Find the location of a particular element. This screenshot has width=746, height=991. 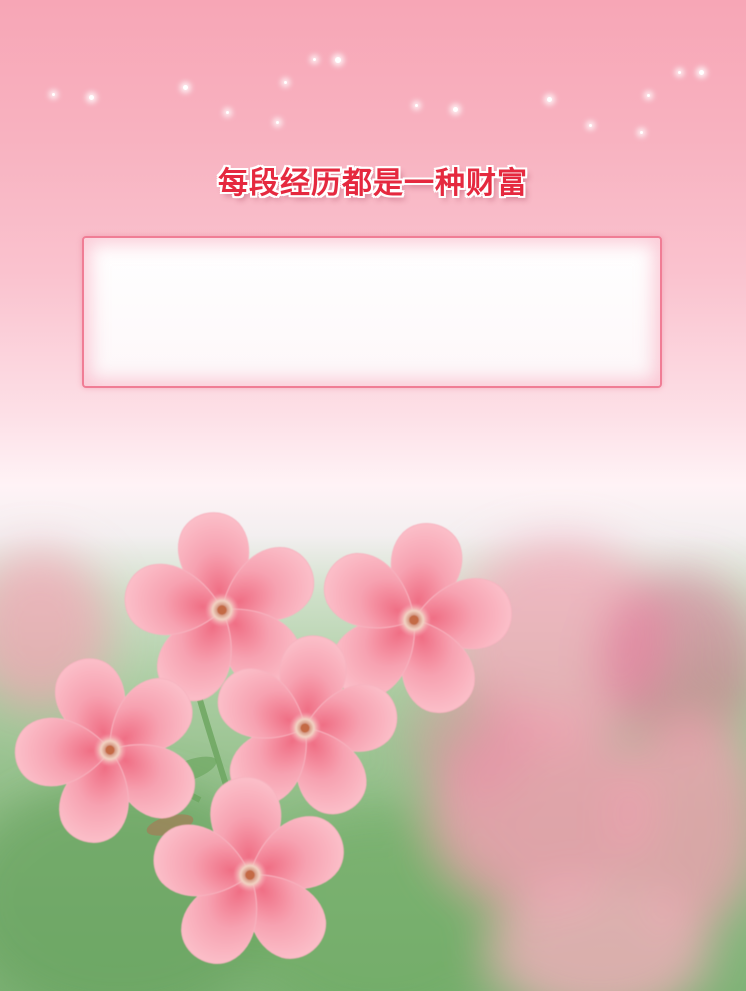

page-title: 每段经历都是一种财富 is located at coordinates (373, 183).